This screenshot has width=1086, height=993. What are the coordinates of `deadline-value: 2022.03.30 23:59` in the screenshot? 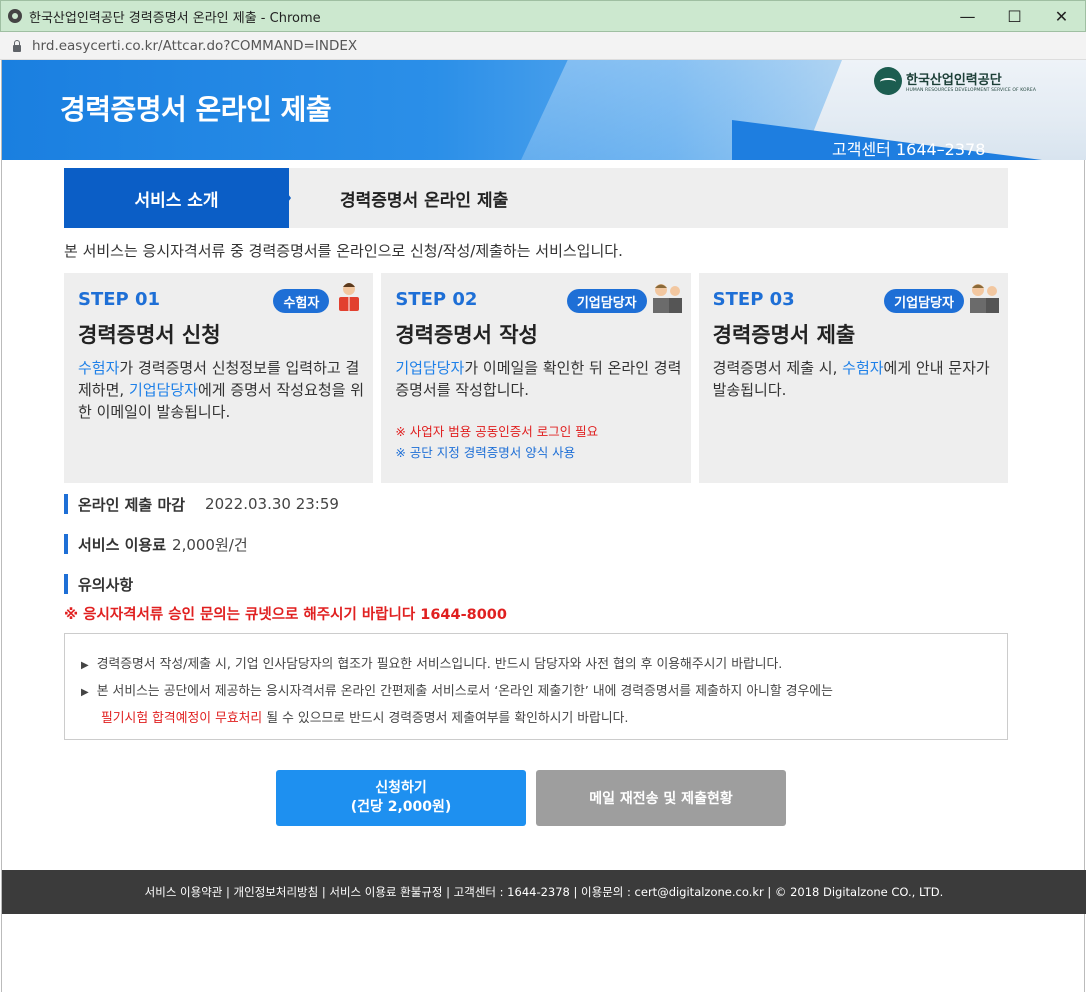 It's located at (272, 504).